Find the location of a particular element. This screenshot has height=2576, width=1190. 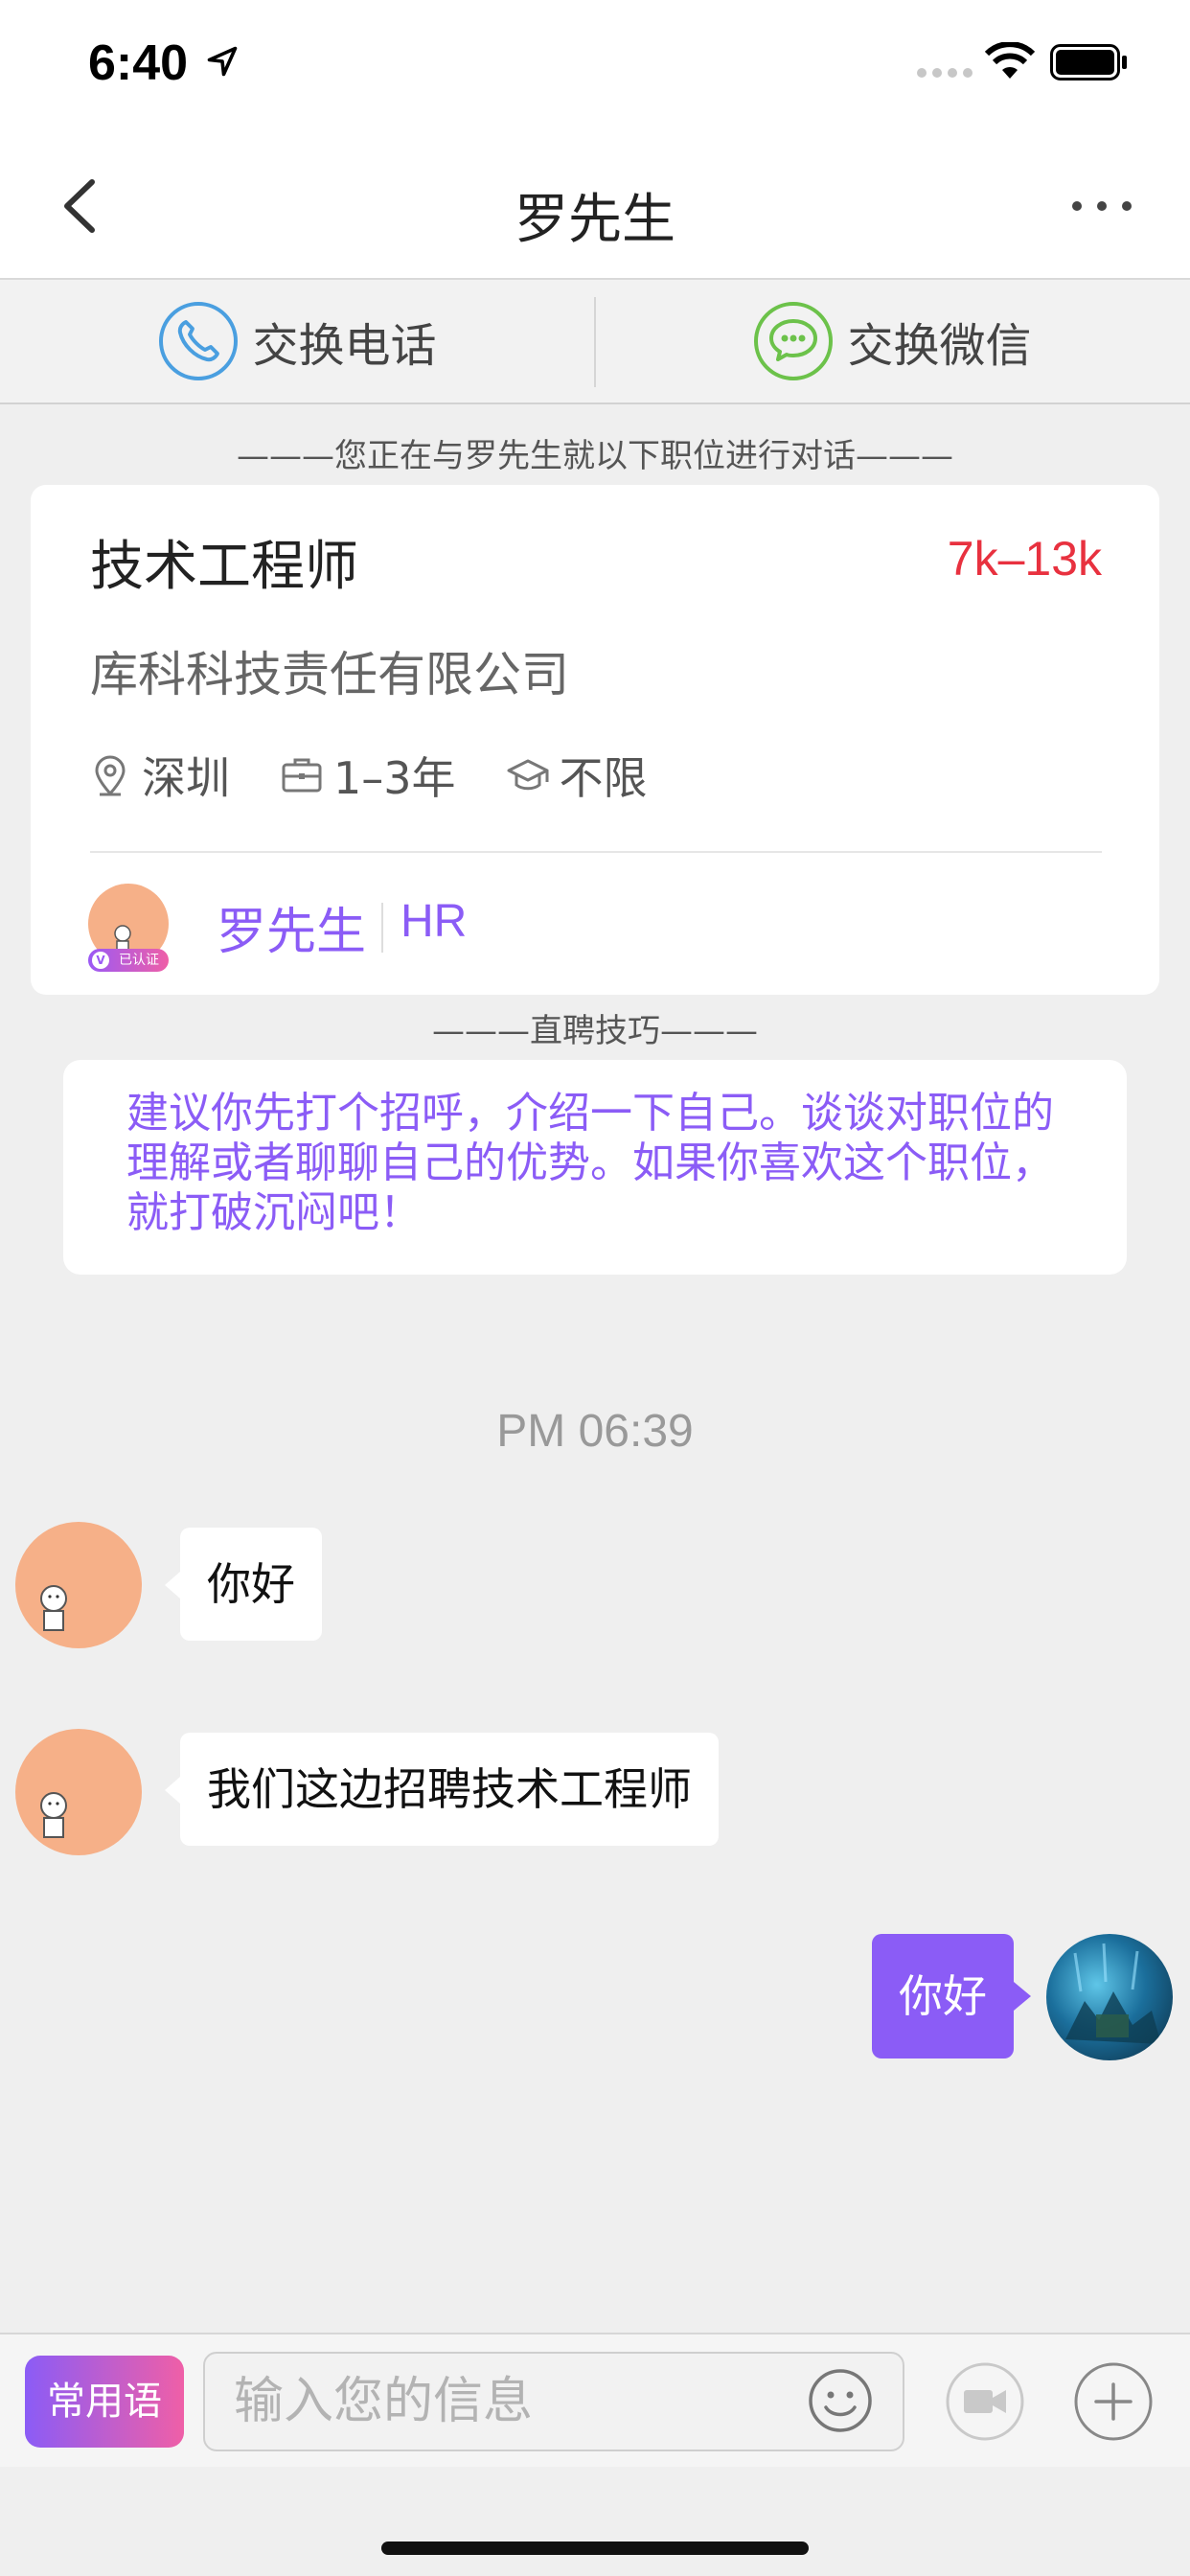

common-phrases-button: 常用语 is located at coordinates (105, 2402).